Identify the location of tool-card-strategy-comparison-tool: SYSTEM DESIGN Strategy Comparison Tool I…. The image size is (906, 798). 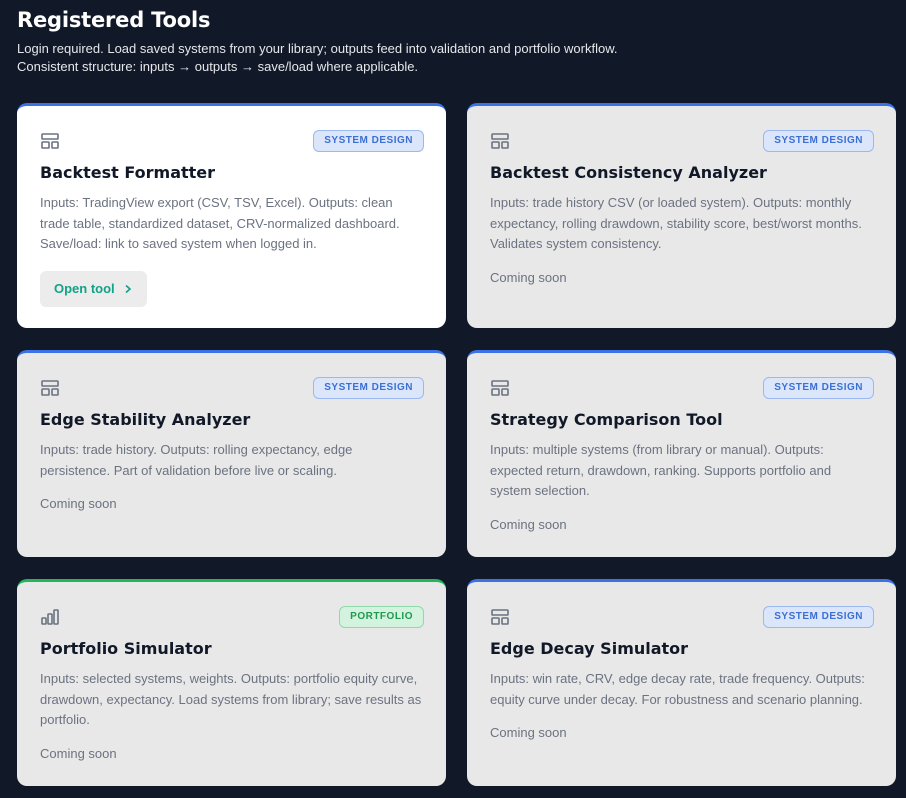
(681, 453).